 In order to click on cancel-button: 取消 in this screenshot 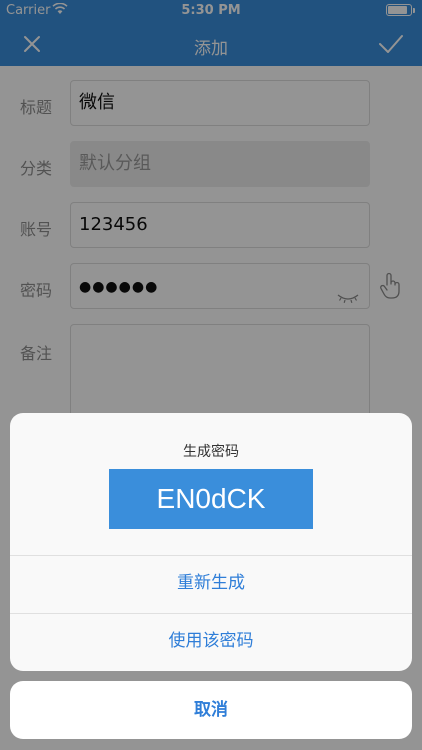, I will do `click(211, 710)`.